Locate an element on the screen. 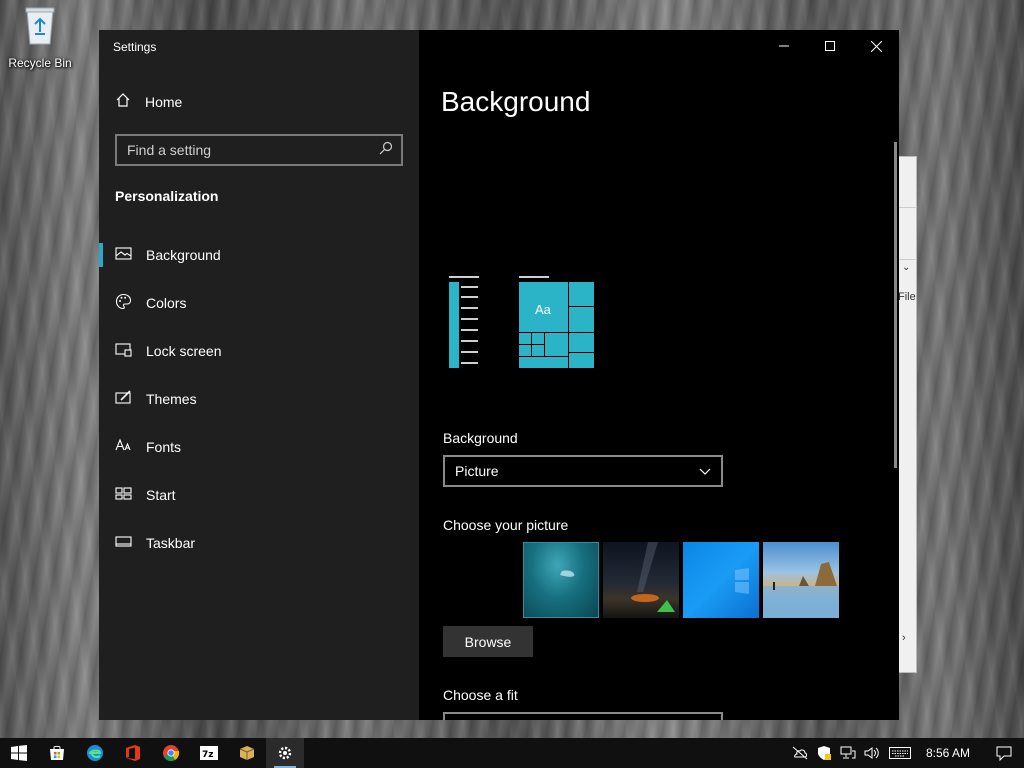 Image resolution: width=1024 pixels, height=768 pixels. svg-text: 7z is located at coordinates (208, 755).